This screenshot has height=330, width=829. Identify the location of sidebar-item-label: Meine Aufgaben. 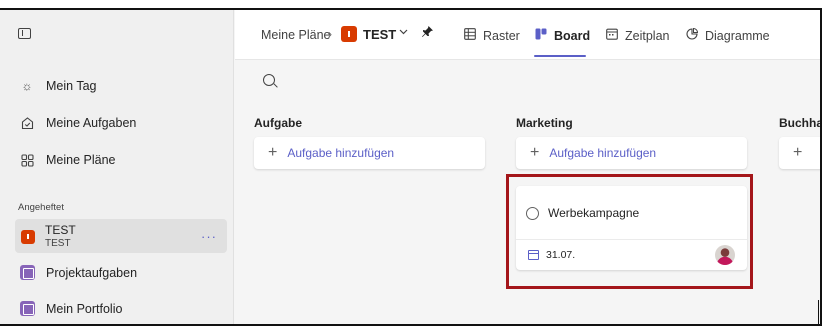
(91, 123).